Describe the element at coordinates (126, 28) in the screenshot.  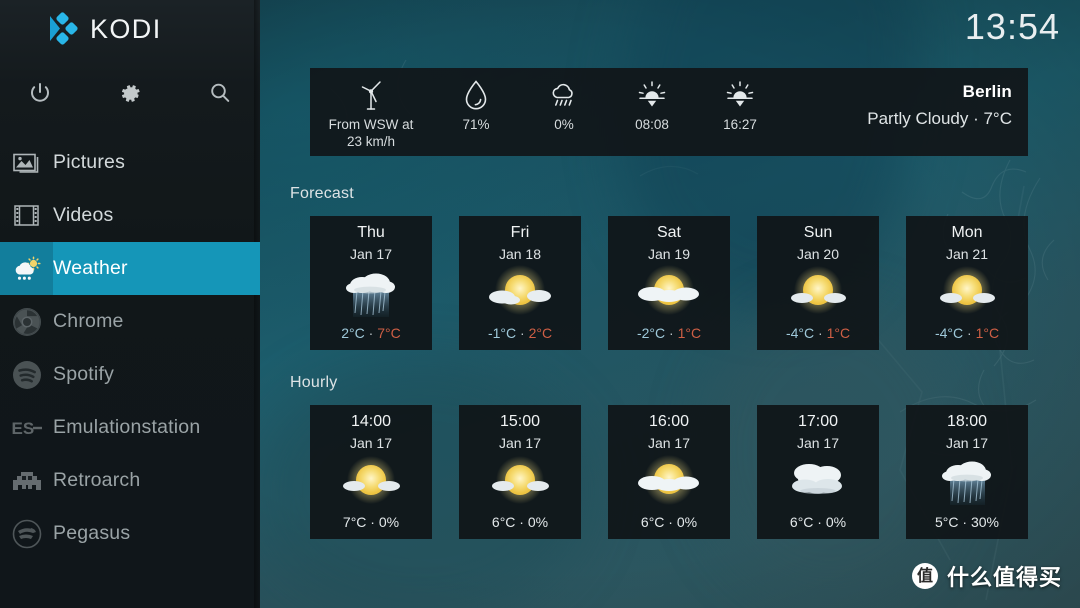
I see `app-name: KODI` at that location.